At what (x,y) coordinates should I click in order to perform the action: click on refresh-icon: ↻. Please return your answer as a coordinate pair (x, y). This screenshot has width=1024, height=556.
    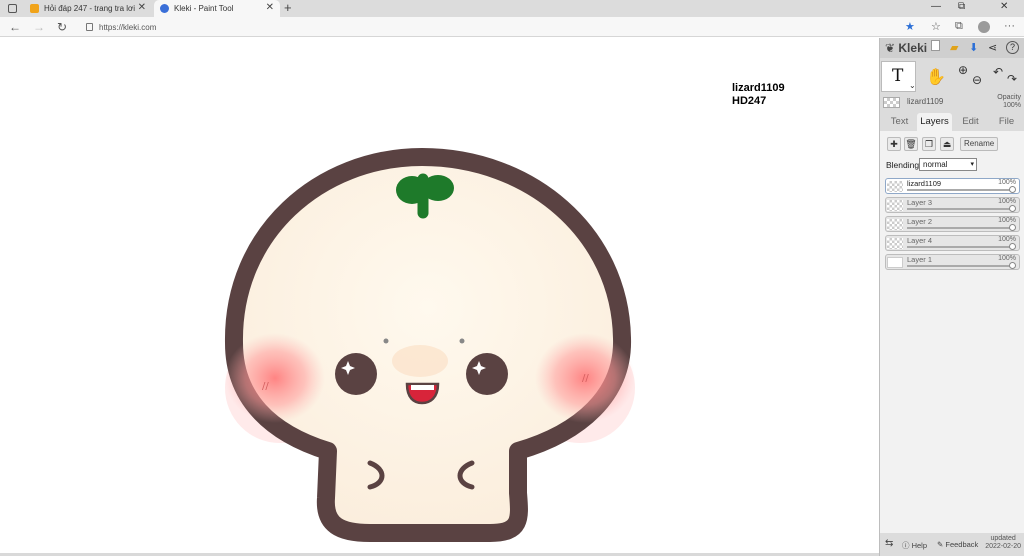
    Looking at the image, I should click on (62, 27).